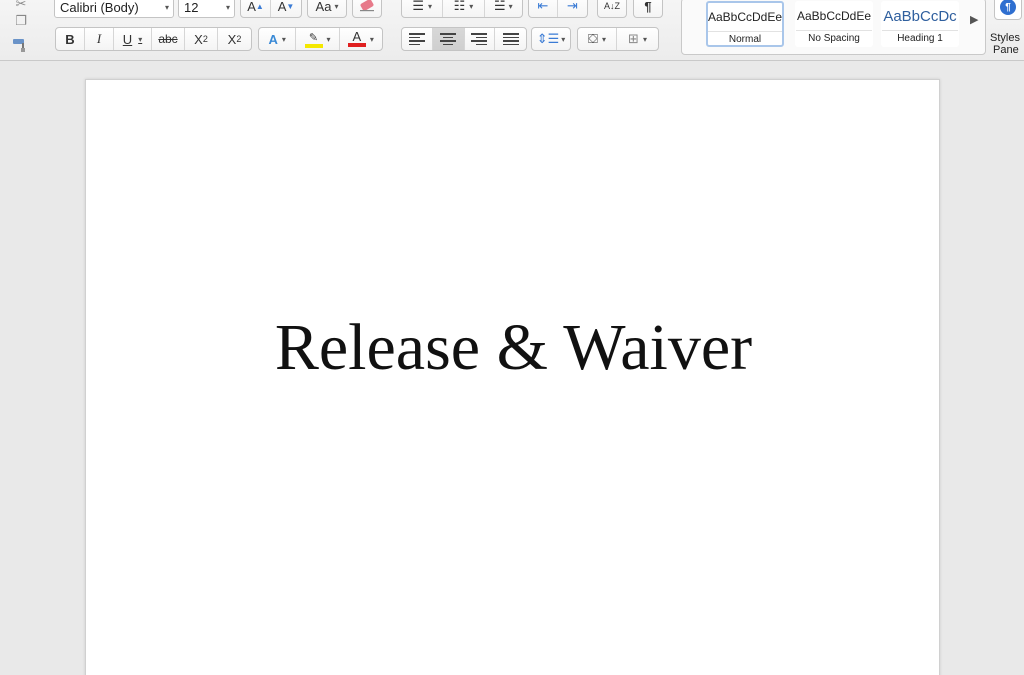 The width and height of the screenshot is (1024, 675). What do you see at coordinates (323, 7) in the screenshot?
I see `change-case-icon: Aa` at bounding box center [323, 7].